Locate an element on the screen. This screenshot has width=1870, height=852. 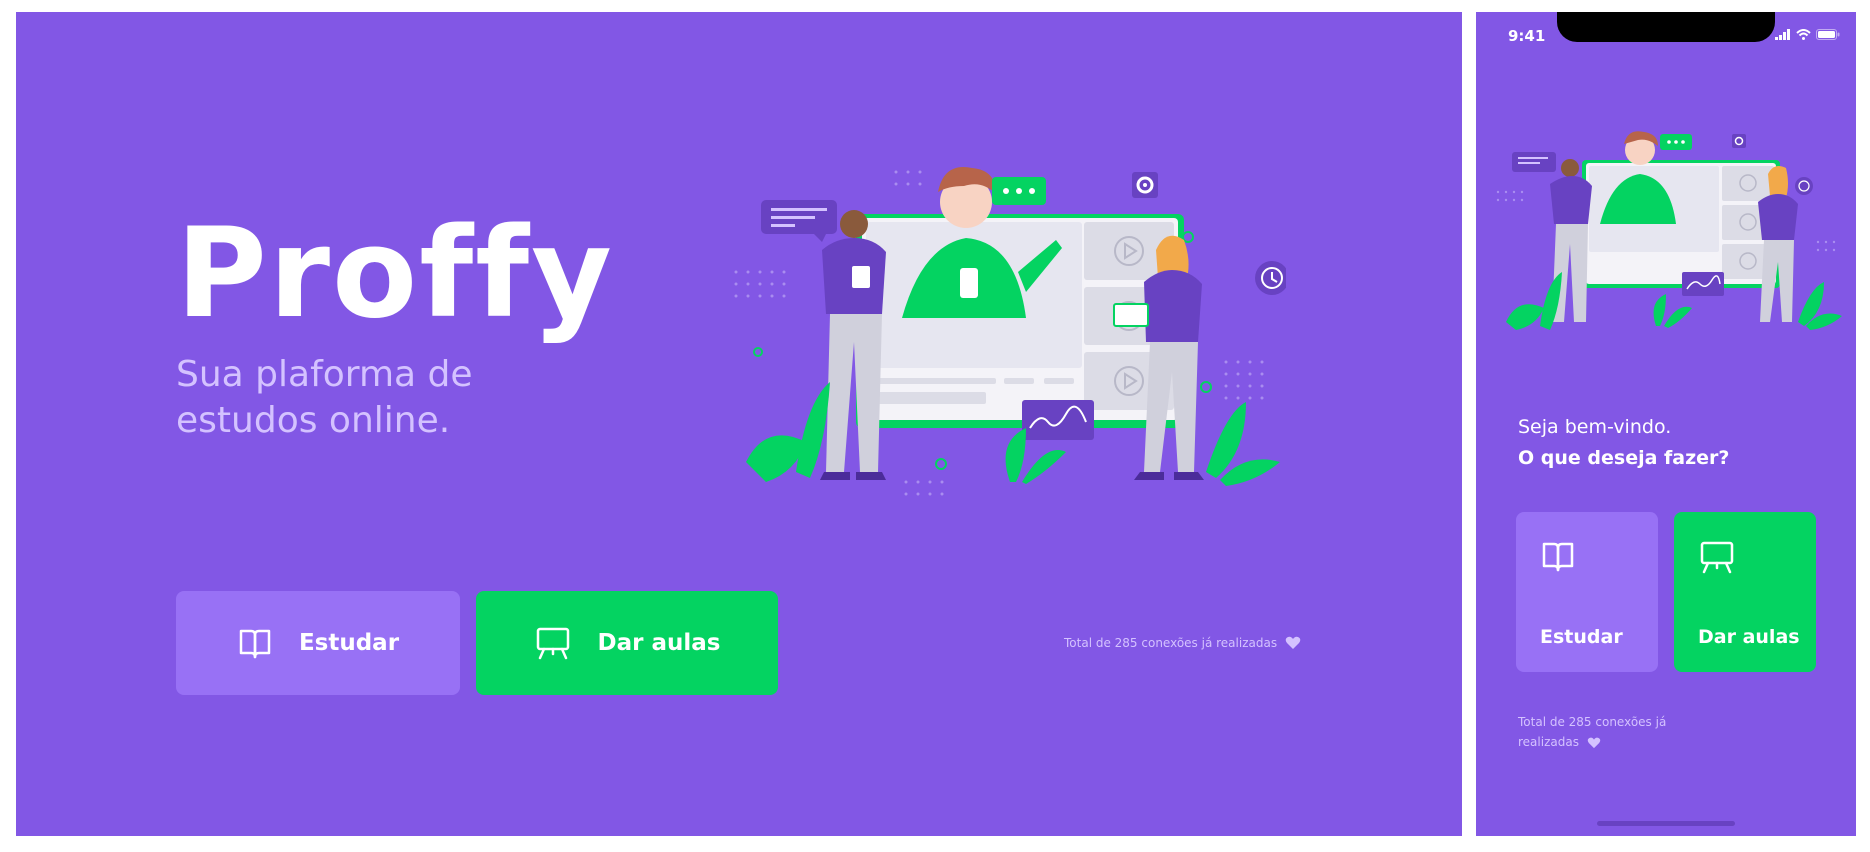
mobile-connections-counter: Total de 285 conexões já realizadas is located at coordinates (1618, 732).